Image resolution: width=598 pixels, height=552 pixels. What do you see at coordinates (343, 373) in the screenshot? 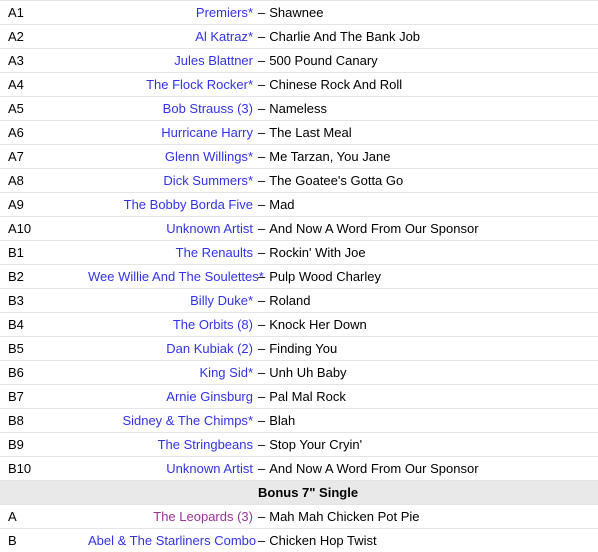
I see `track-entry: King Sid*–Unh Uh Baby` at bounding box center [343, 373].